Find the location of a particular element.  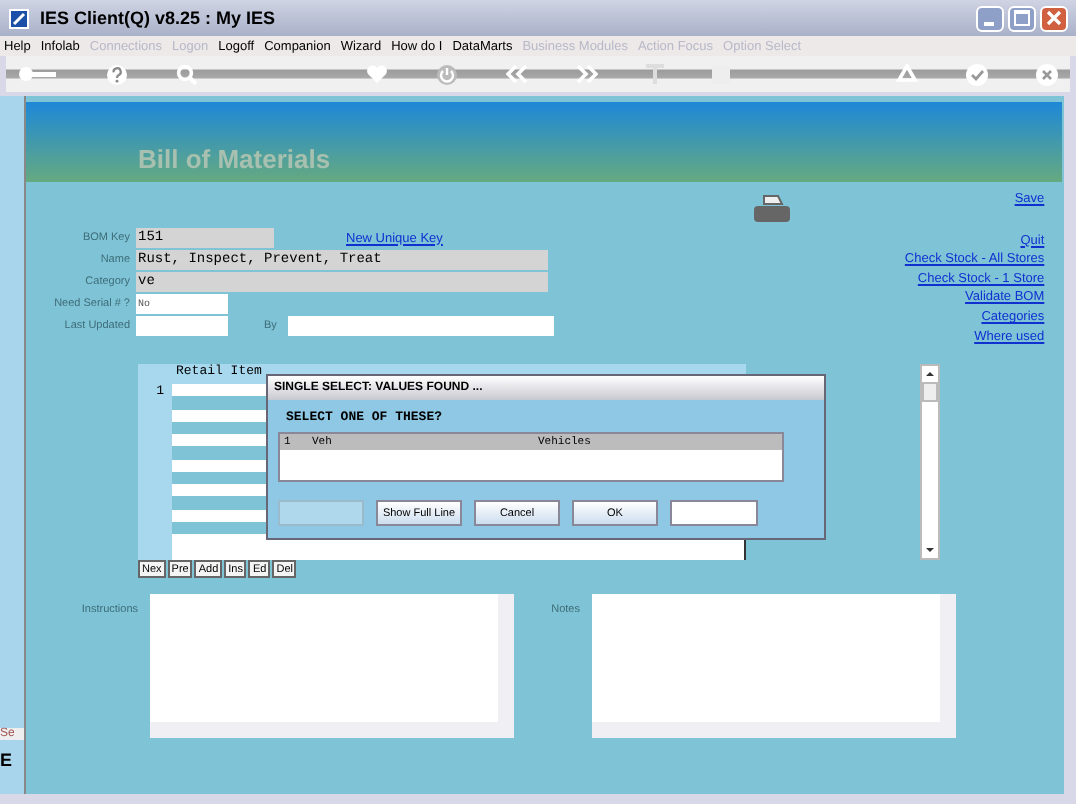

side-label: E is located at coordinates (7, 760).